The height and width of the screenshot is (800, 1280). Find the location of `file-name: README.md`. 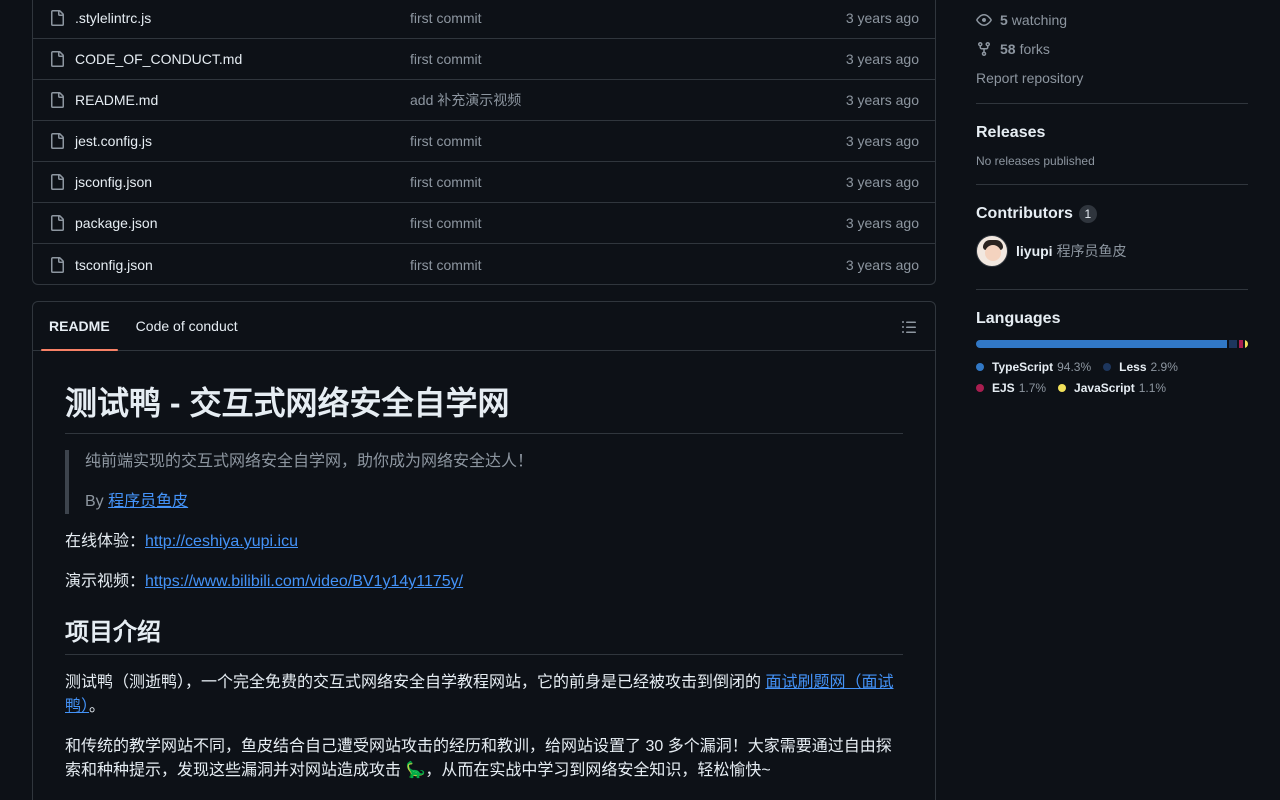

file-name: README.md is located at coordinates (242, 100).